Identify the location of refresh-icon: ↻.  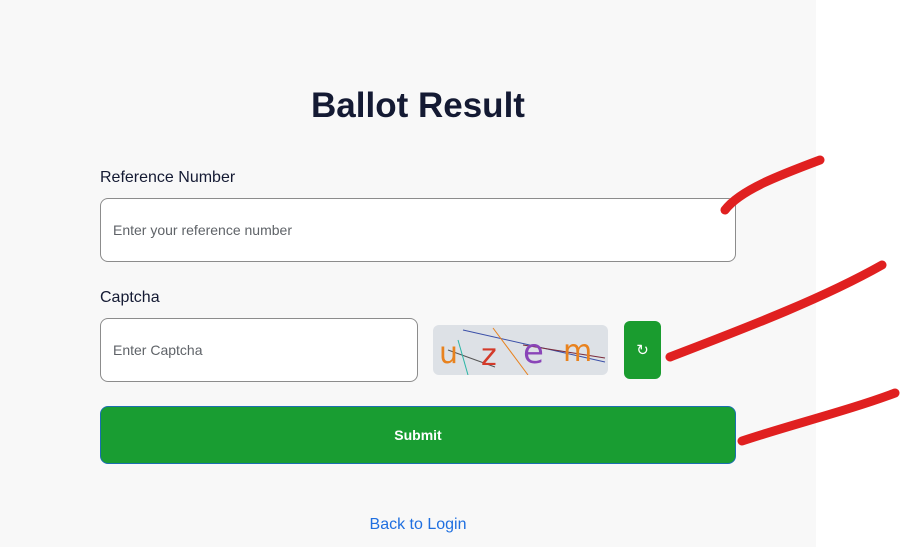
(642, 350).